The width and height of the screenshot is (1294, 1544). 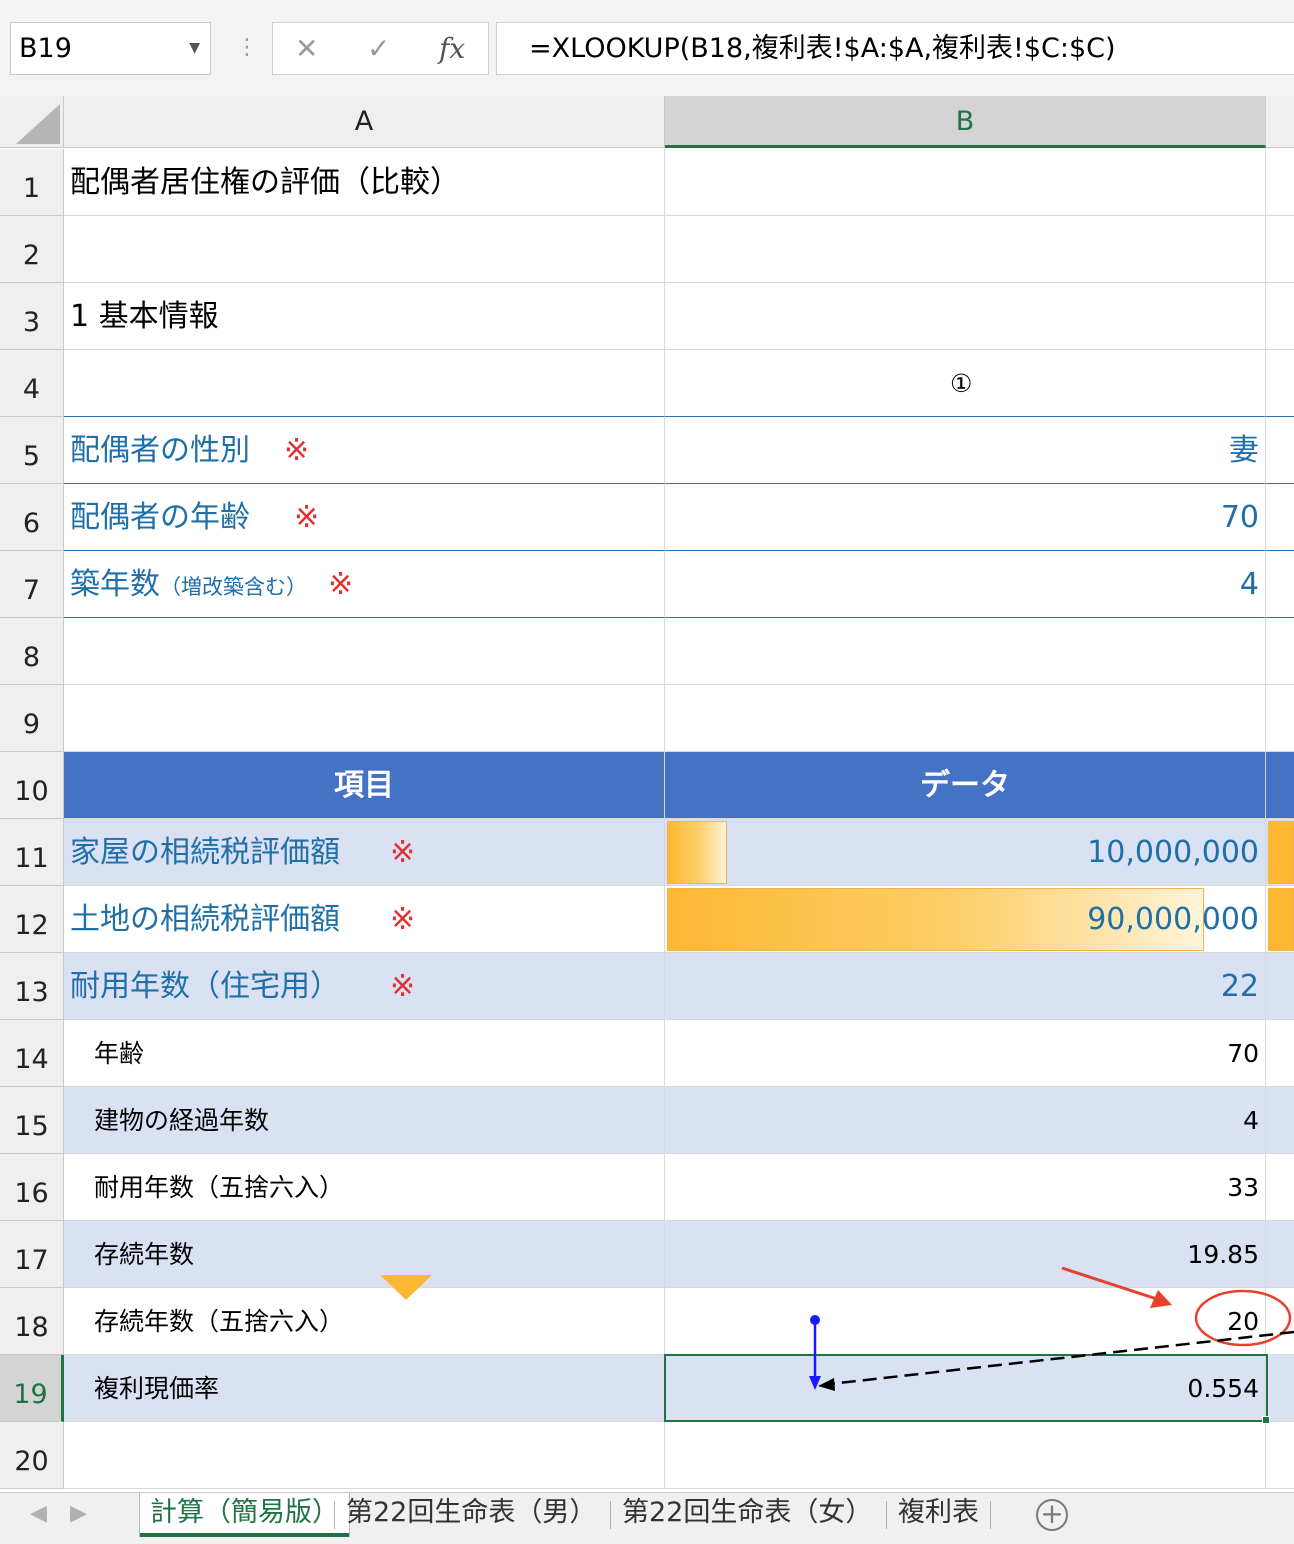 What do you see at coordinates (364, 852) in the screenshot?
I see `cell-a11: 家屋の相続税評価額 ※` at bounding box center [364, 852].